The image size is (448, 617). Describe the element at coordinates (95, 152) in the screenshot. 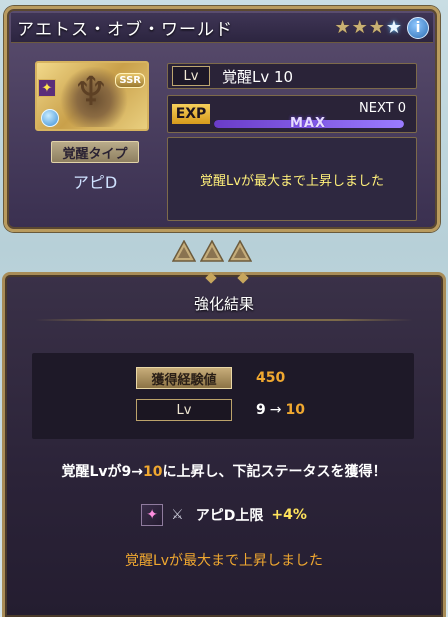

I see `awakening-type-label: 覚醒タイプ` at that location.